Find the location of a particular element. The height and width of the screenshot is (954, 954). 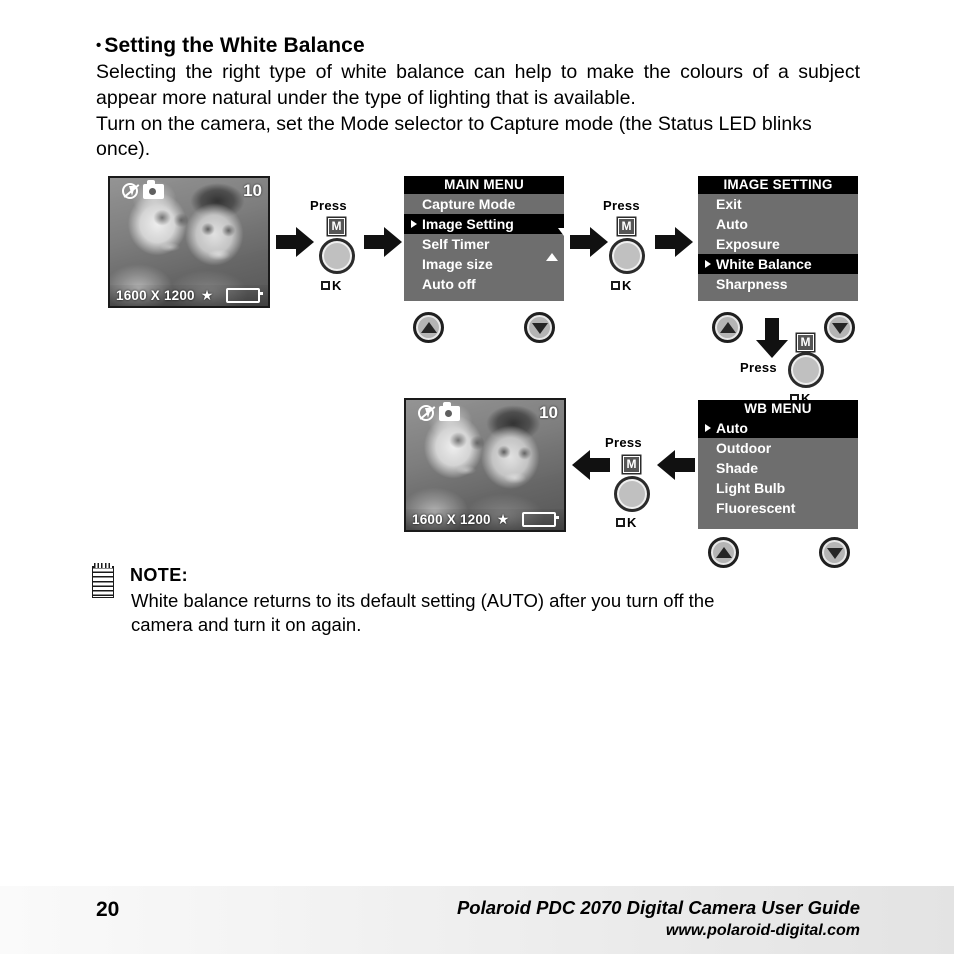

lcd-status-top-2: 10 is located at coordinates (485, 412).